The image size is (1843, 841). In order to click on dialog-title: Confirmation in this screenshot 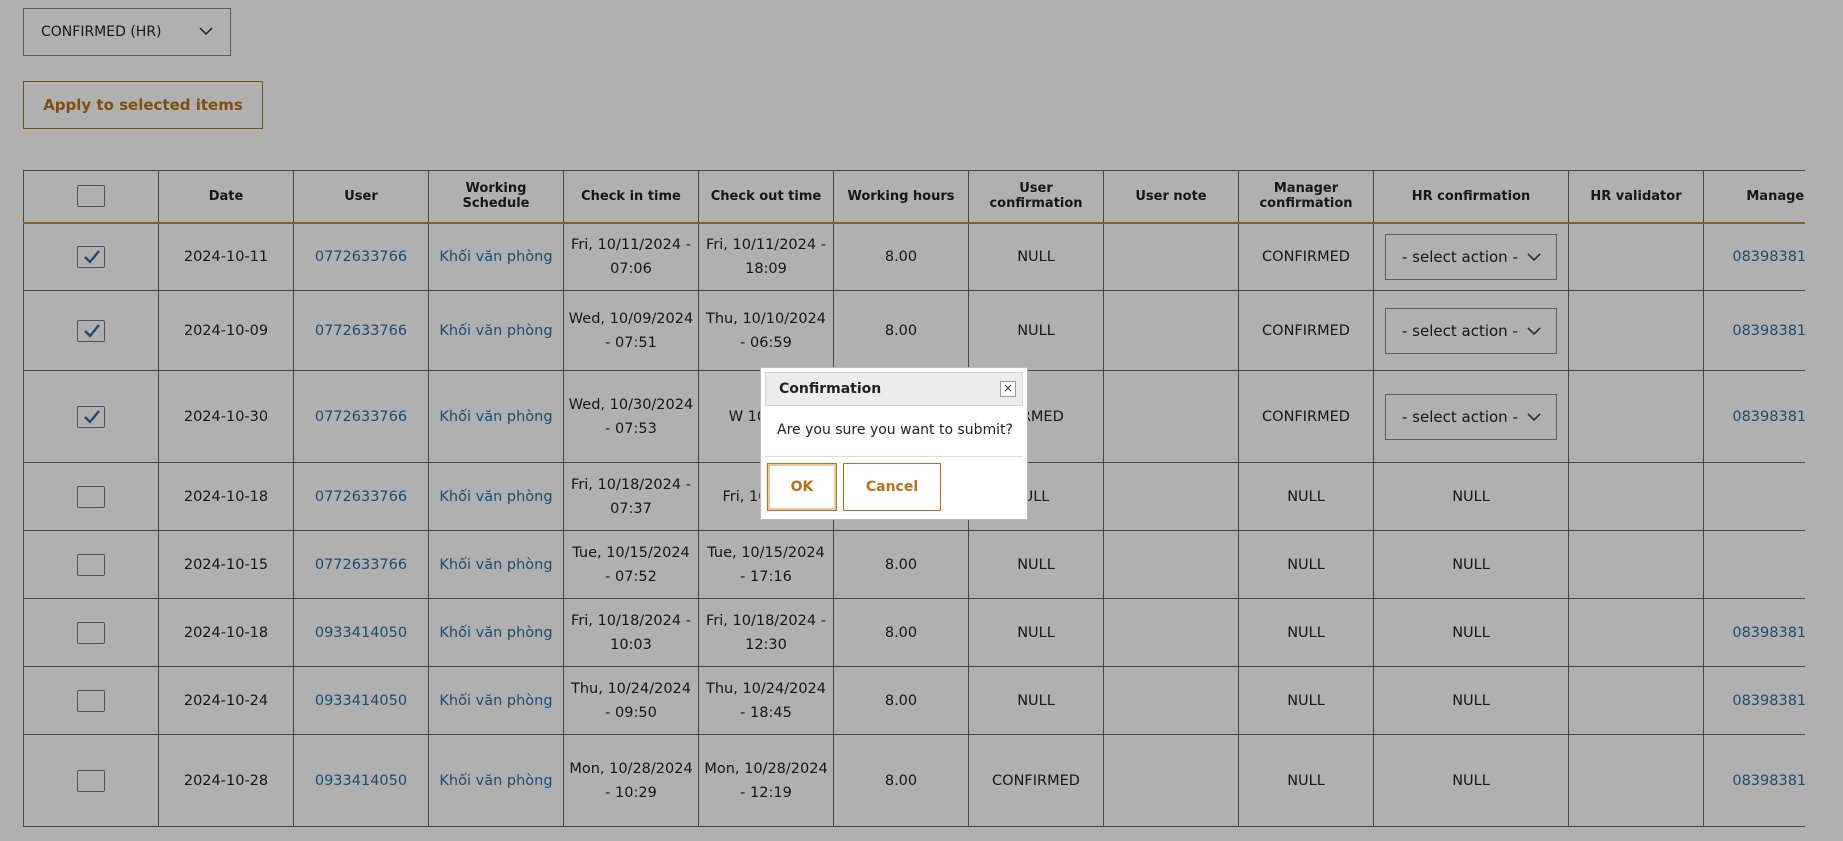, I will do `click(830, 389)`.